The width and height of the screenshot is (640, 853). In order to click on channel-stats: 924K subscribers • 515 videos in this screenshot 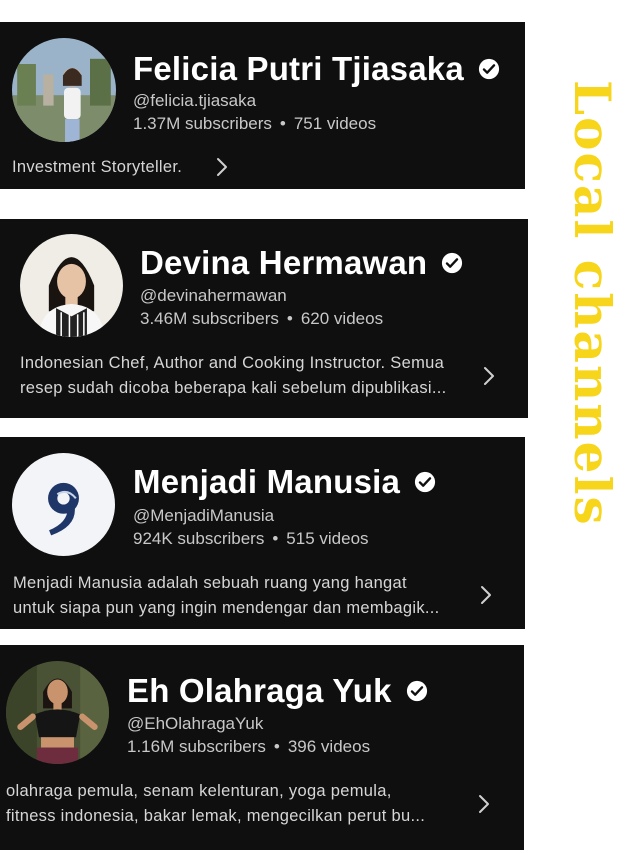, I will do `click(251, 539)`.